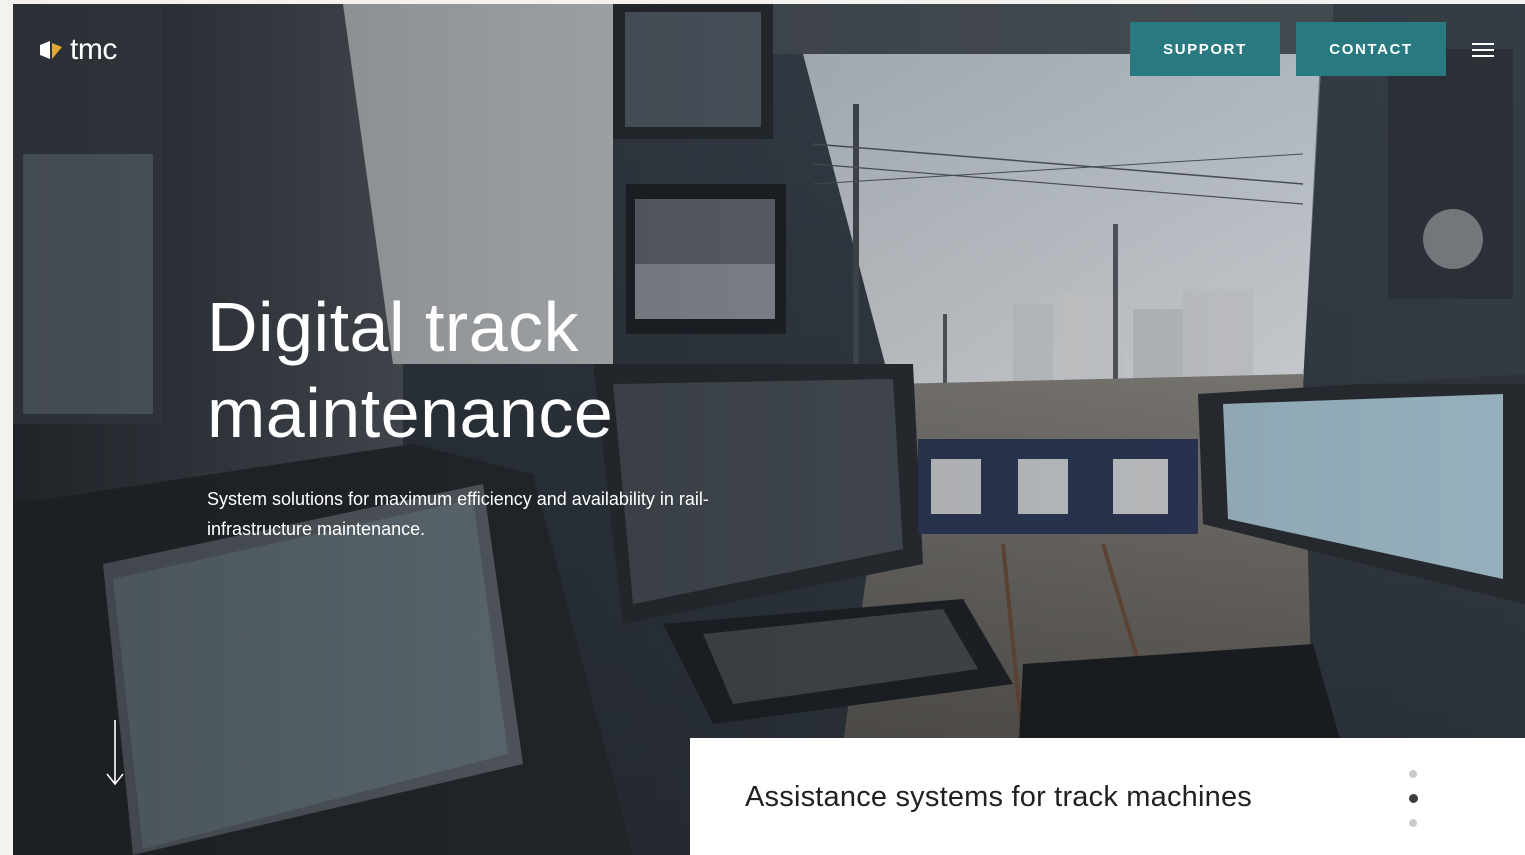 The image size is (1525, 855). Describe the element at coordinates (998, 797) in the screenshot. I see `slider-title: Assistance systems for track machines` at that location.